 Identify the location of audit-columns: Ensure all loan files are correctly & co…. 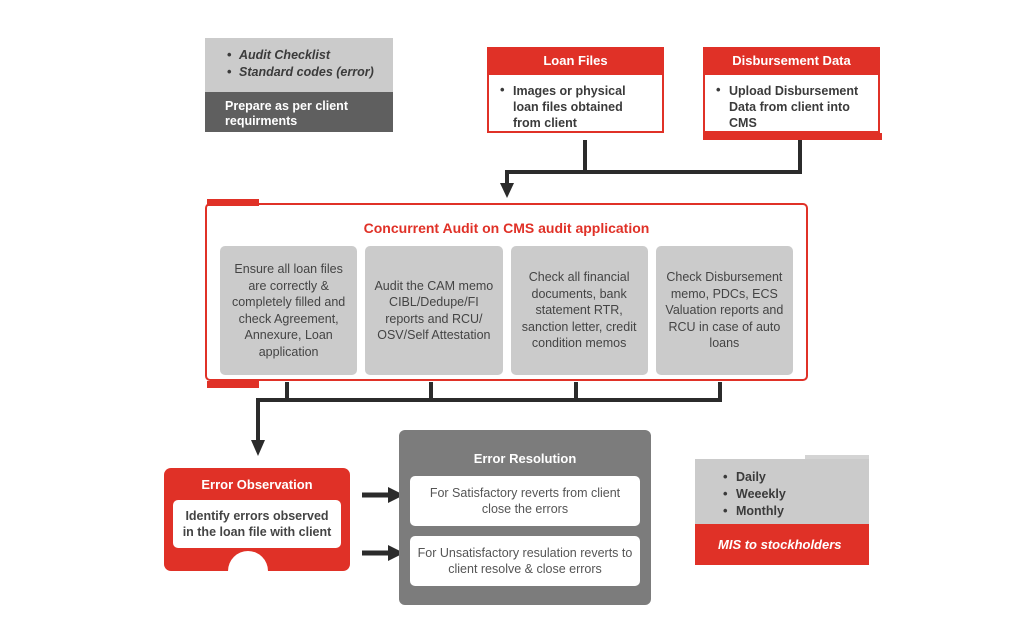
(506, 305).